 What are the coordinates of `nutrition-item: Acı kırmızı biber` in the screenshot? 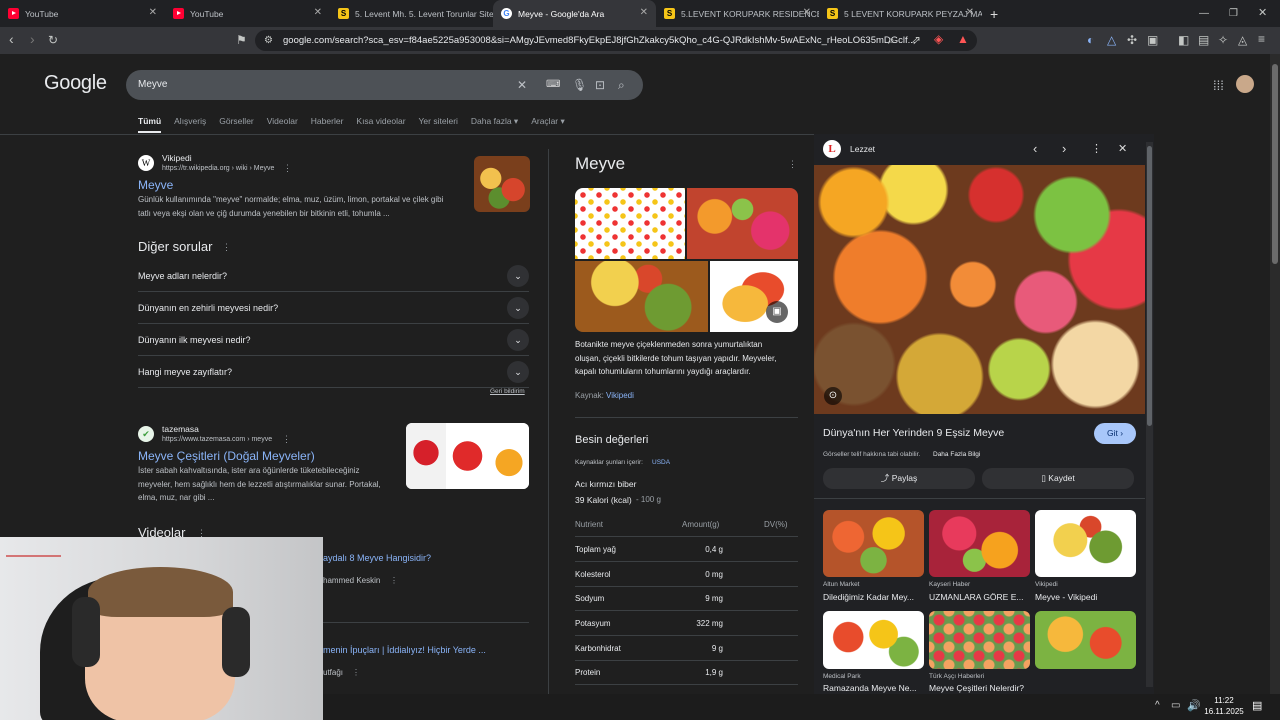 It's located at (605, 484).